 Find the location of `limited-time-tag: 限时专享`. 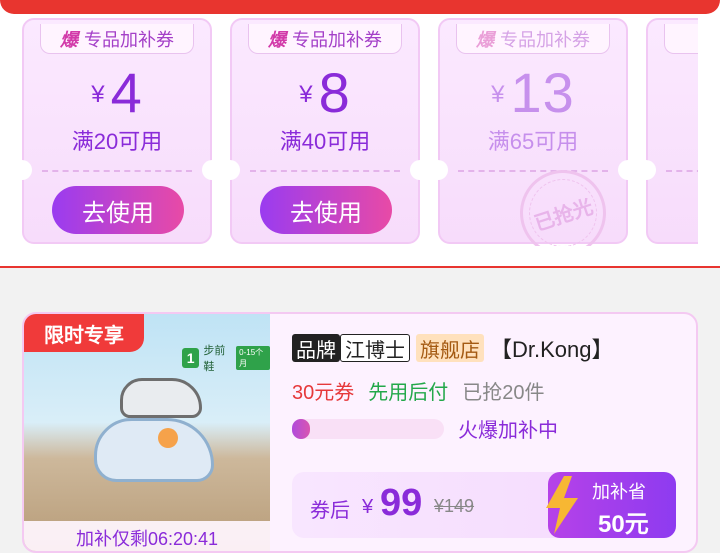

limited-time-tag: 限时专享 is located at coordinates (84, 333).